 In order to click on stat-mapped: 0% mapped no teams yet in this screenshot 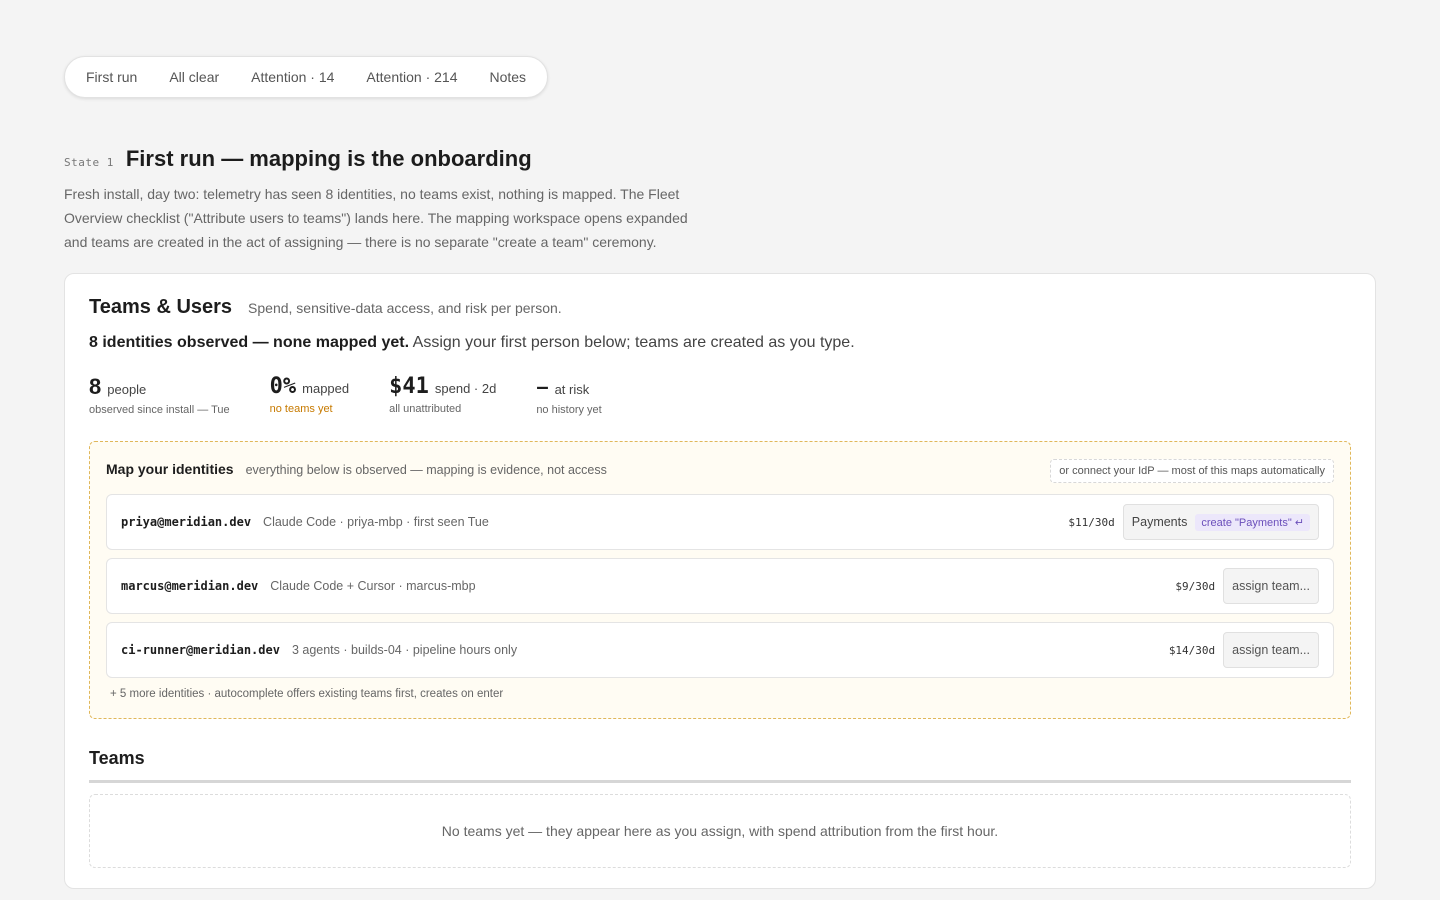, I will do `click(309, 395)`.